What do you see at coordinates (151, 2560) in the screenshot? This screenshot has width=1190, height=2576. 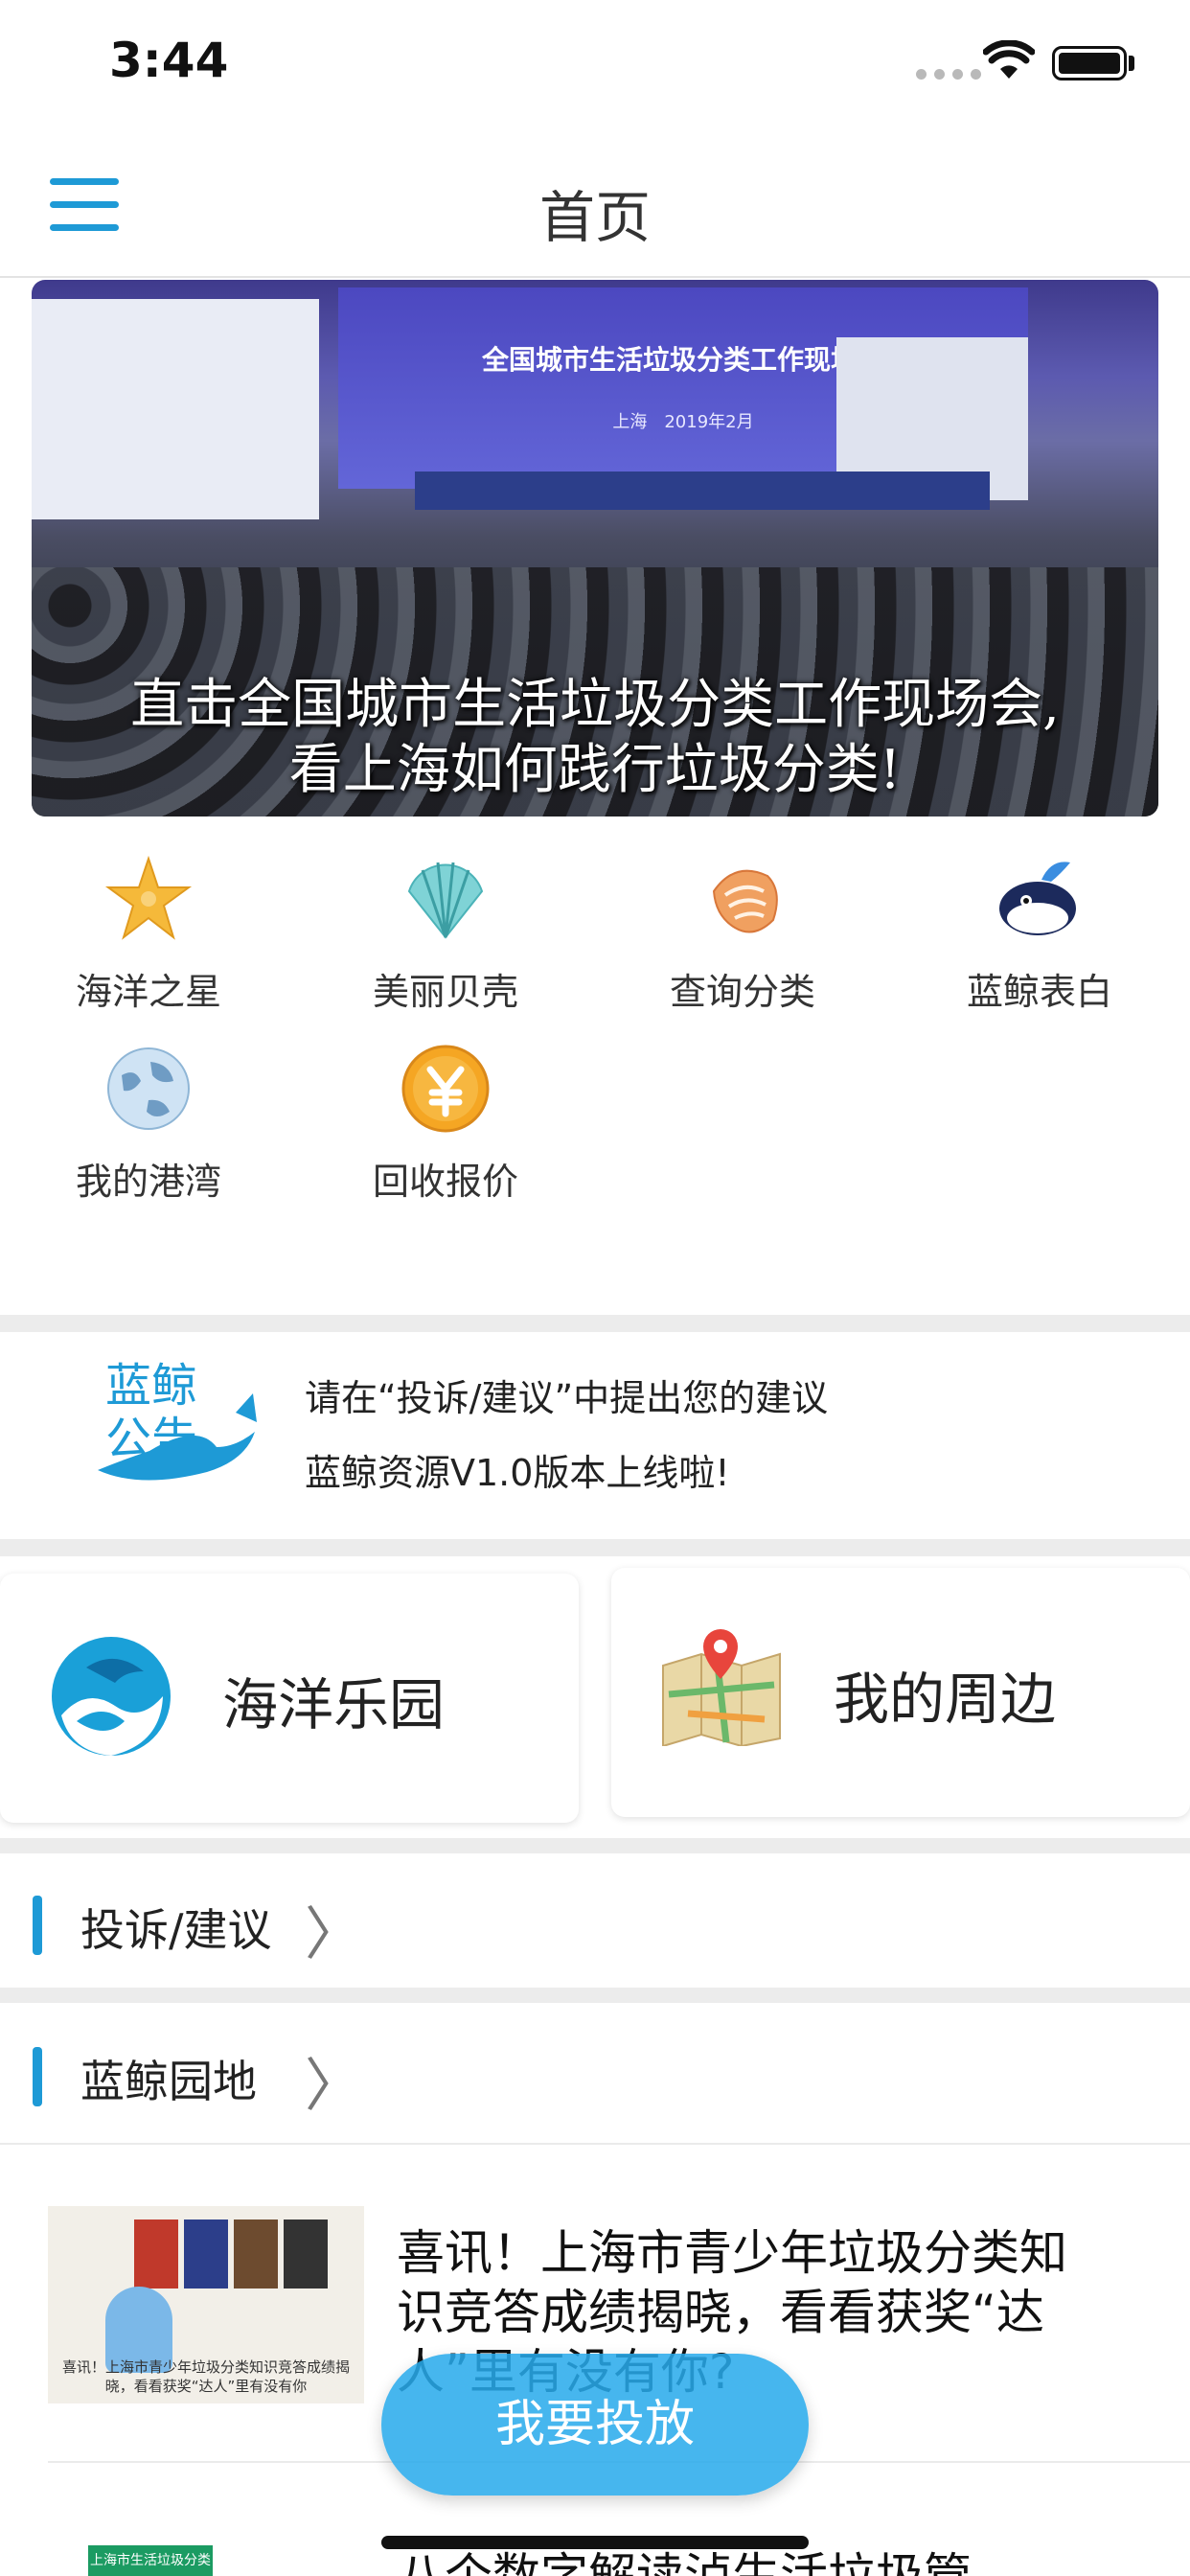 I see `news-thumbnail: 上海市生活垃圾分类标识` at bounding box center [151, 2560].